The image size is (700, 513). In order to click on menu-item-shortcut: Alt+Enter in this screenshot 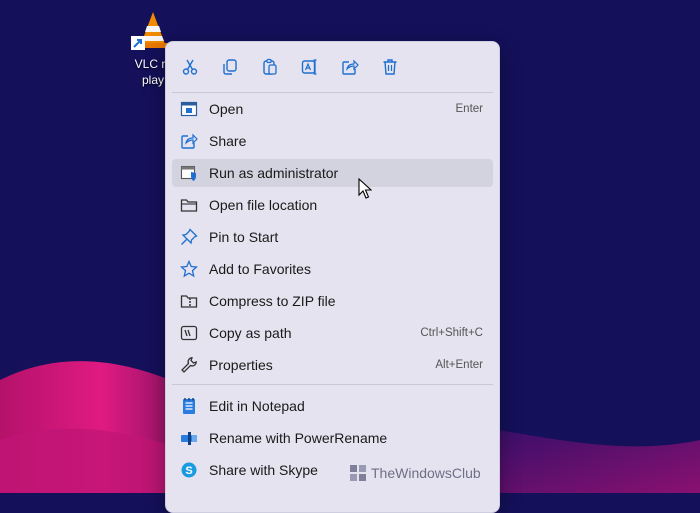, I will do `click(459, 365)`.